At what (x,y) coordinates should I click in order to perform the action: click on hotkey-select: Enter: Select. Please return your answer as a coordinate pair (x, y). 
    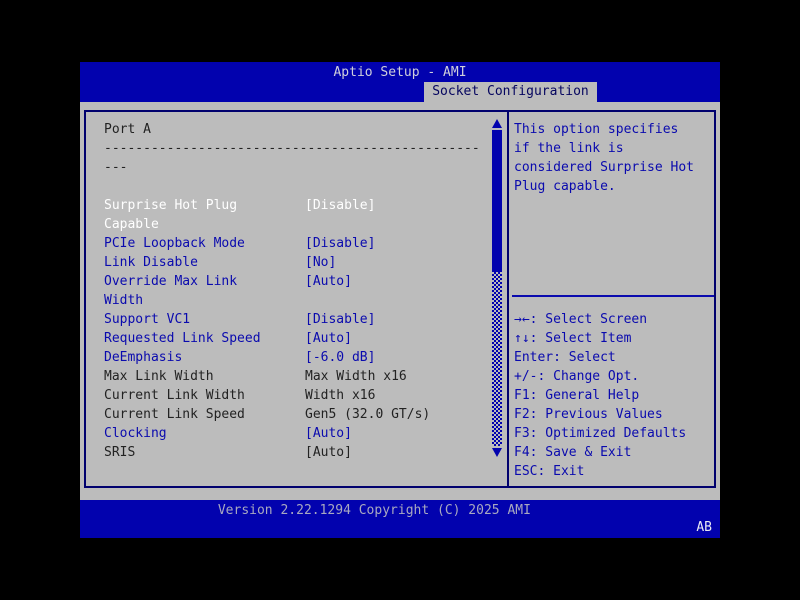
    Looking at the image, I should click on (565, 357).